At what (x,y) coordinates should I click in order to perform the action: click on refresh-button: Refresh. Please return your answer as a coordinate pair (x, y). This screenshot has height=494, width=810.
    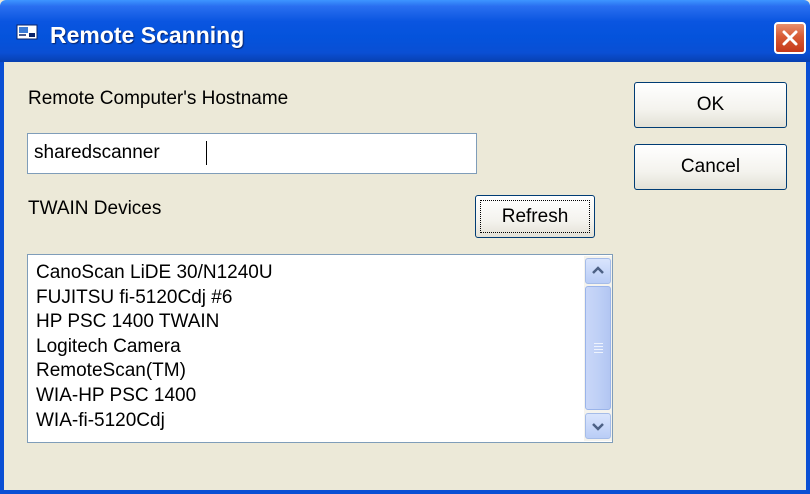
    Looking at the image, I should click on (535, 216).